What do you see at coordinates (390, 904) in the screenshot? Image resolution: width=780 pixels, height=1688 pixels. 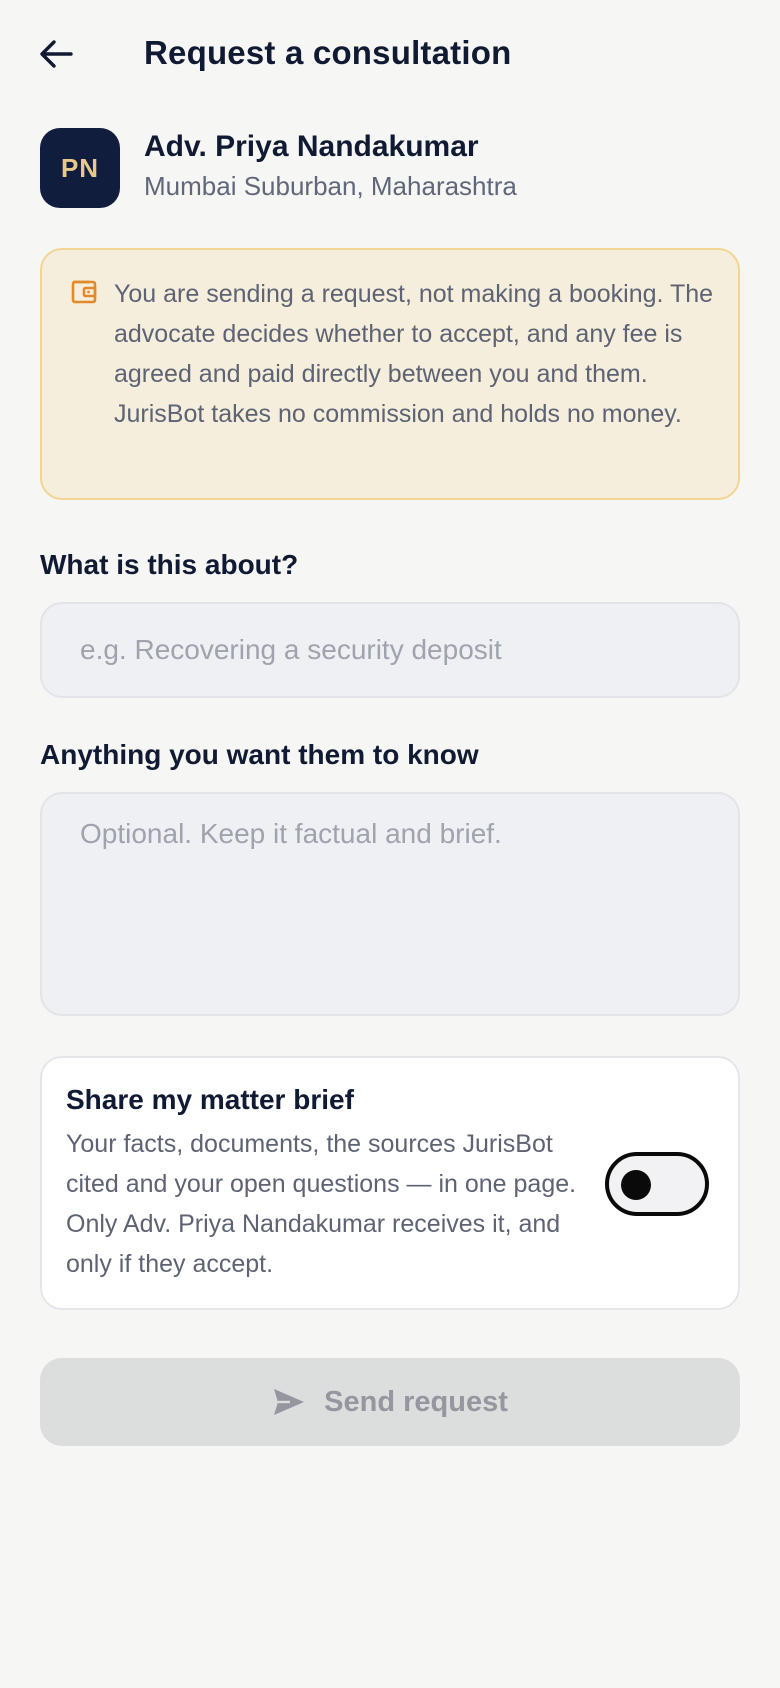 I see `details-textarea` at bounding box center [390, 904].